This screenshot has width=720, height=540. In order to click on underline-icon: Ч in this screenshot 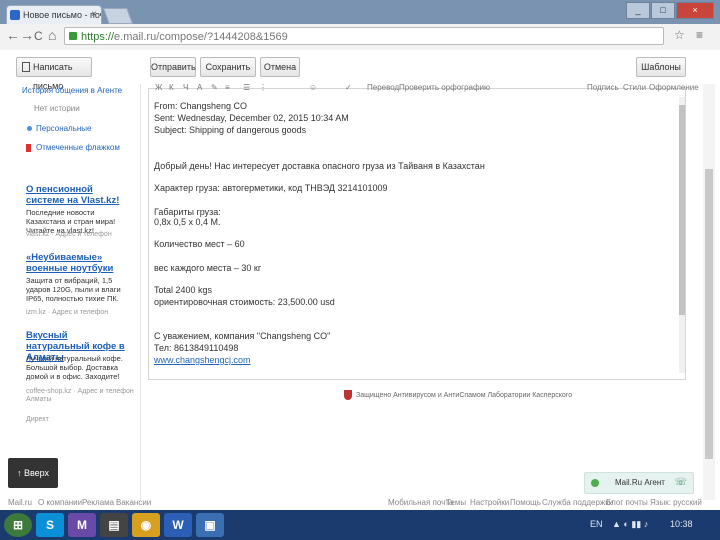, I will do `click(185, 87)`.